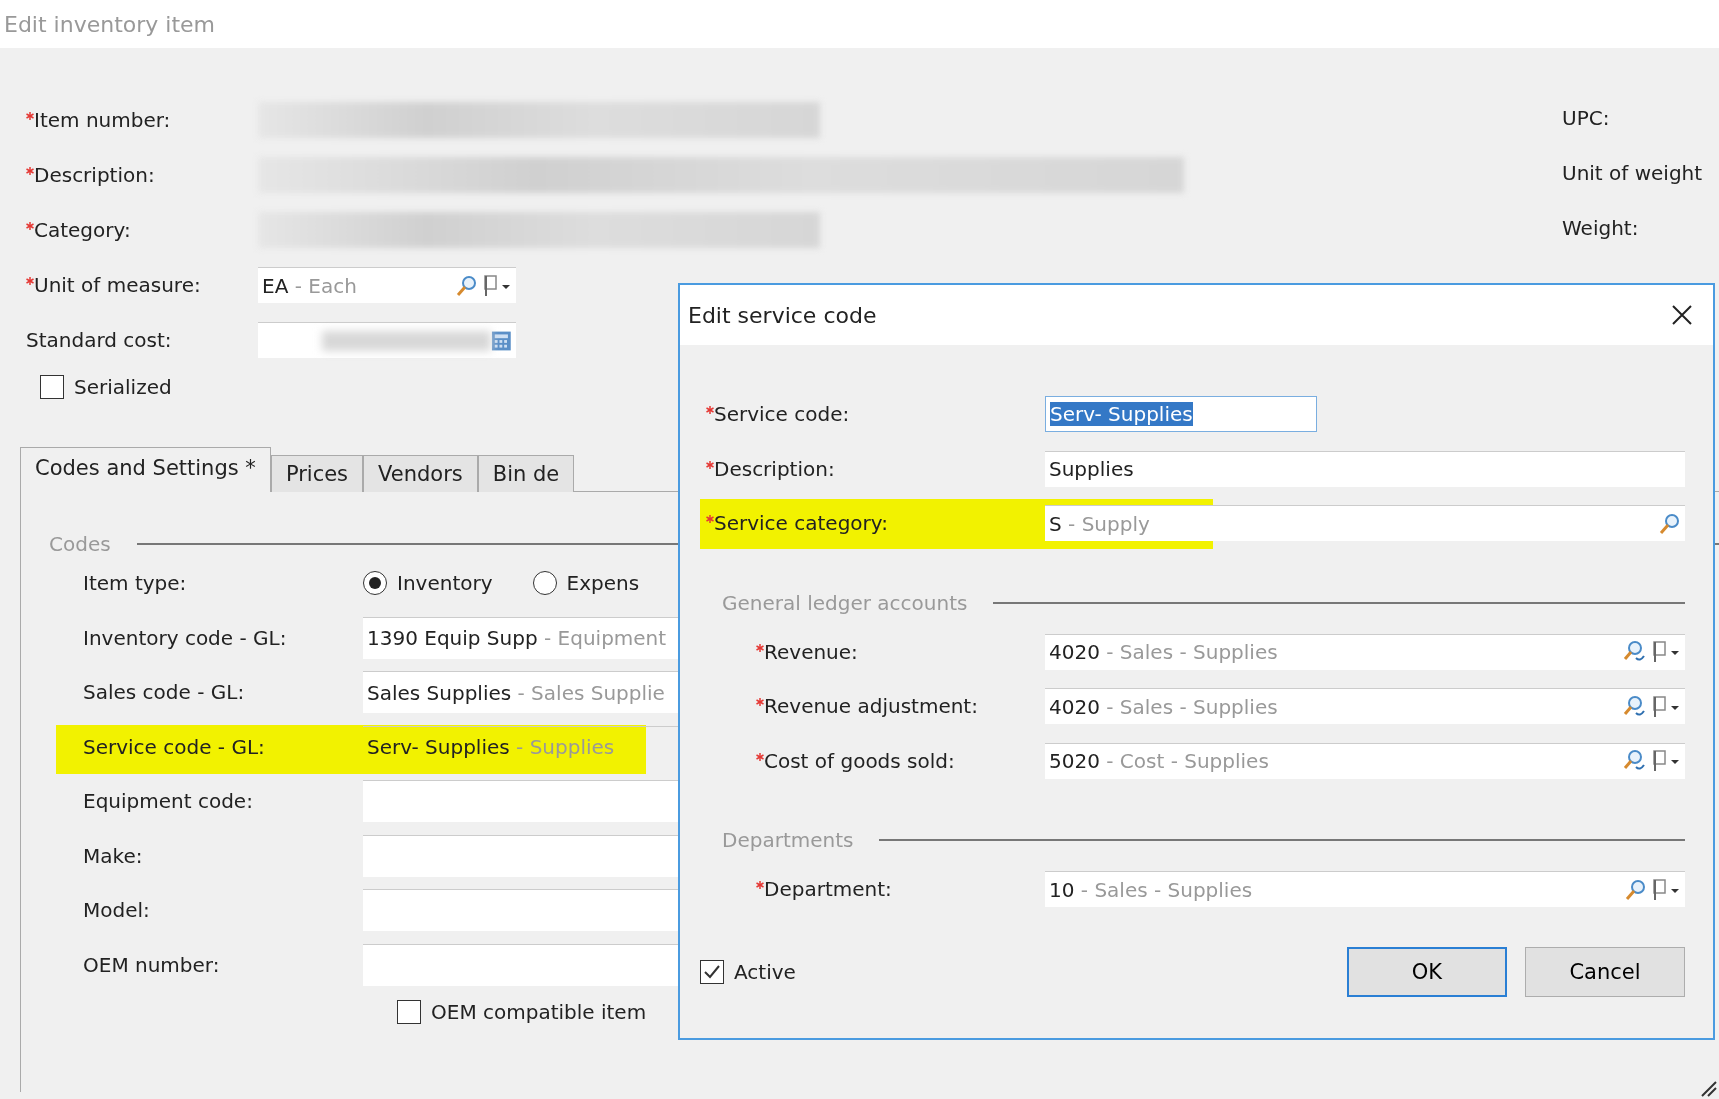  Describe the element at coordinates (788, 840) in the screenshot. I see `group-legend: Departments` at that location.